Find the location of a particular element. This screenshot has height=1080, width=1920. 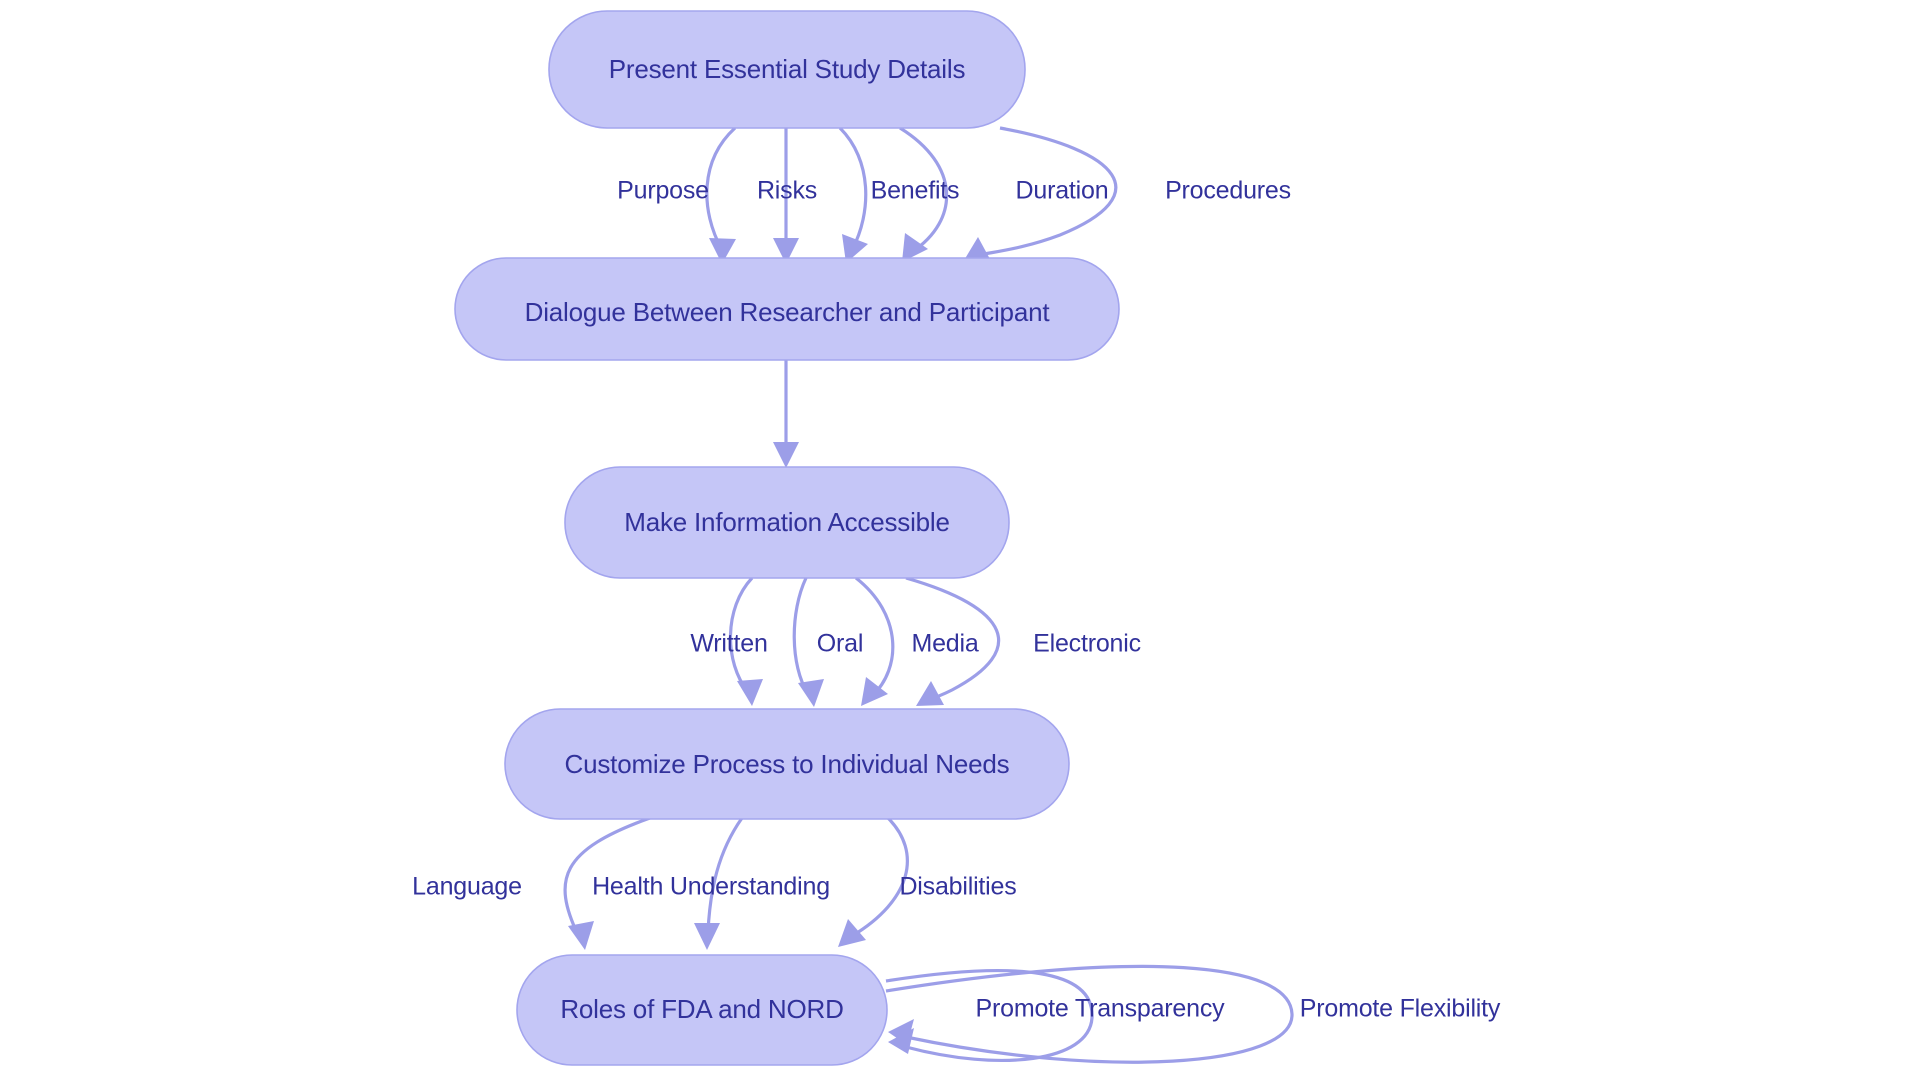

node-customize-process-to-individual-needs-label: Customize Process to Individual Needs is located at coordinates (787, 764).